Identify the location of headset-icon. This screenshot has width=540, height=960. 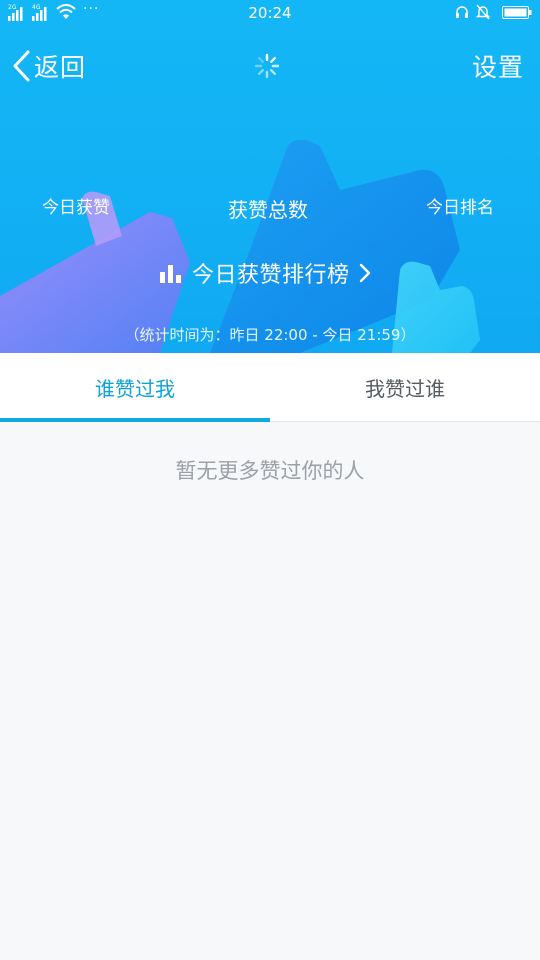
(462, 12).